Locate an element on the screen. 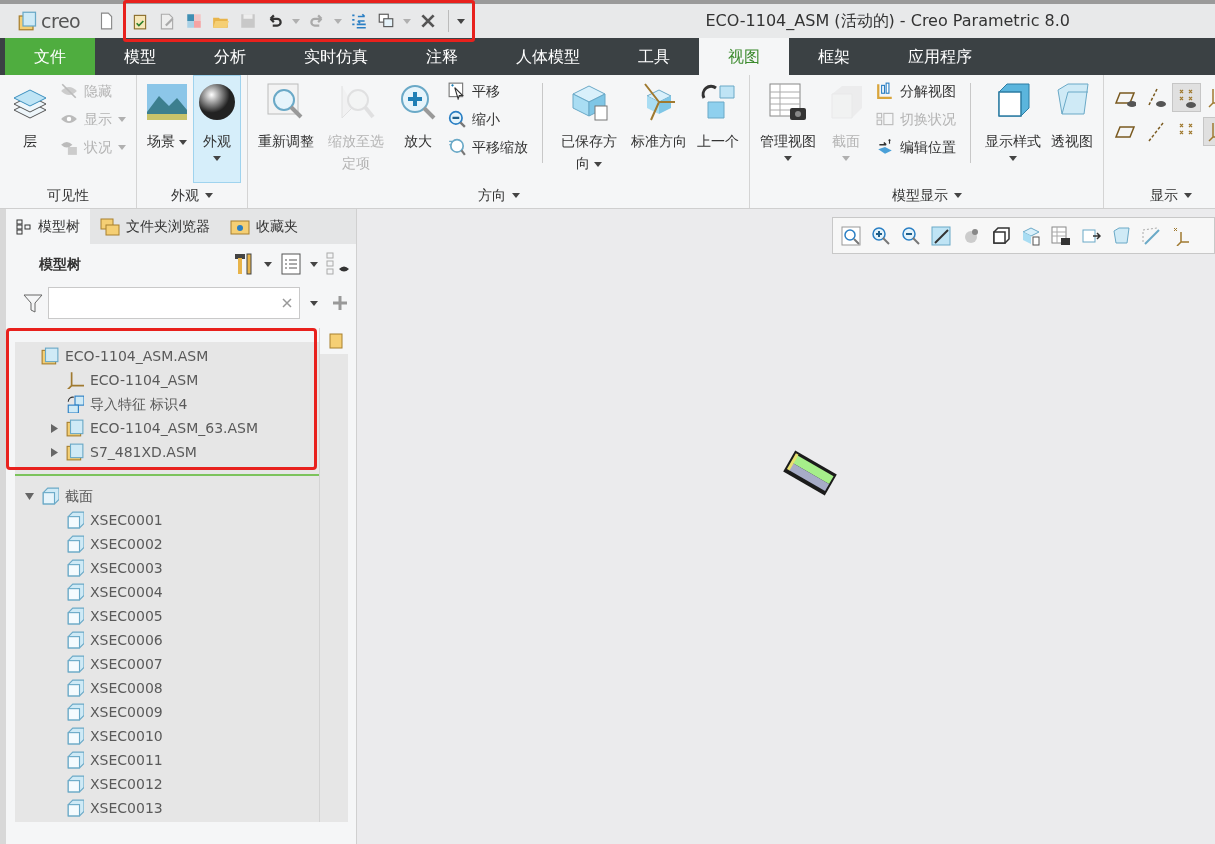  panel-heading: 模型树 is located at coordinates (60, 264).